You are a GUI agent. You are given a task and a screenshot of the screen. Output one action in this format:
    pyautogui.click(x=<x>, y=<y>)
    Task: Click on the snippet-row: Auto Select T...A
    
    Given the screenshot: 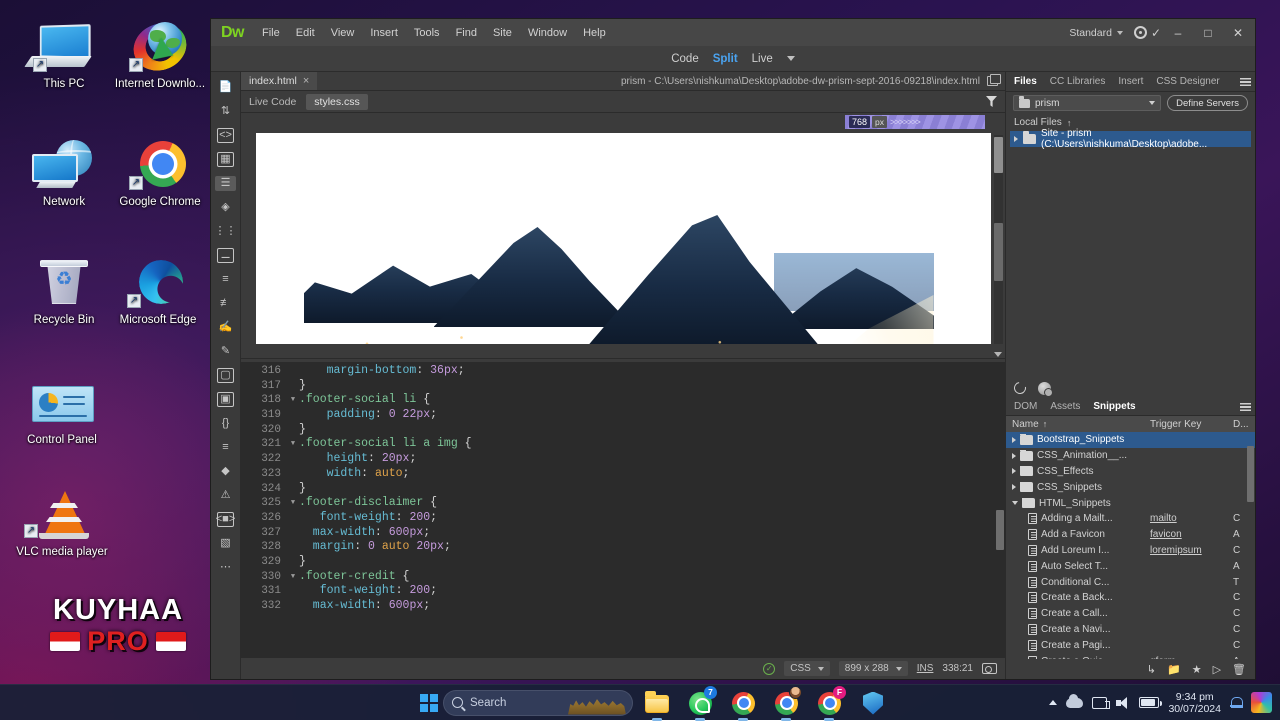 What is the action you would take?
    pyautogui.click(x=1130, y=566)
    